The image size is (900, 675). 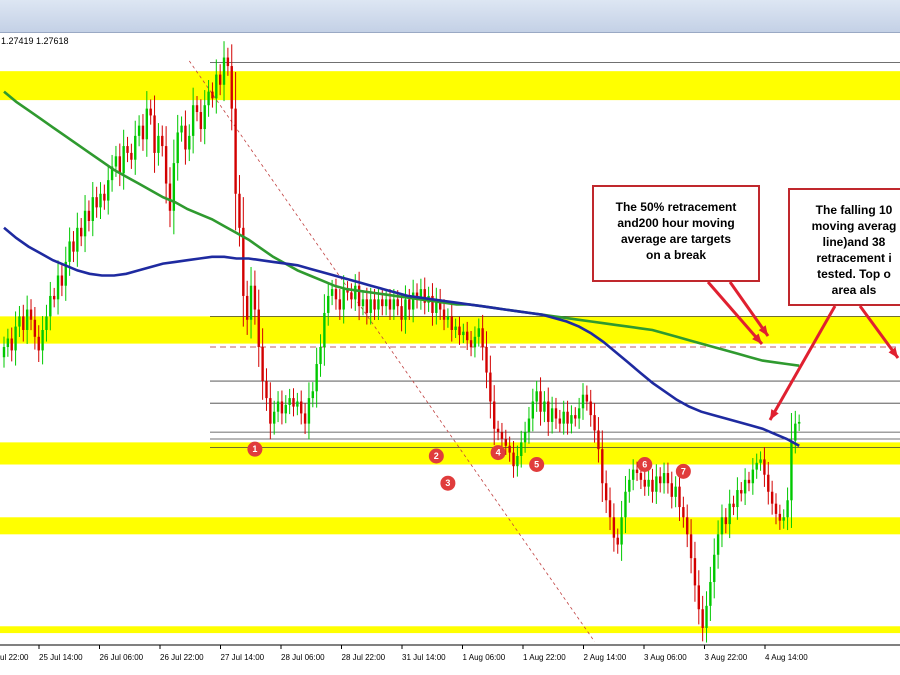 What do you see at coordinates (450, 16) in the screenshot?
I see `window-titlebar` at bounding box center [450, 16].